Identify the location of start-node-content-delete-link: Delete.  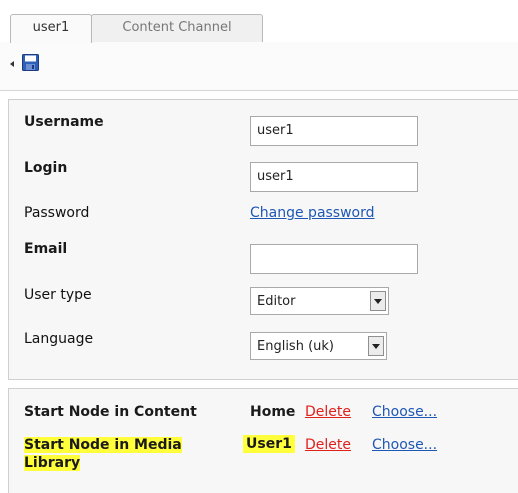
(328, 412).